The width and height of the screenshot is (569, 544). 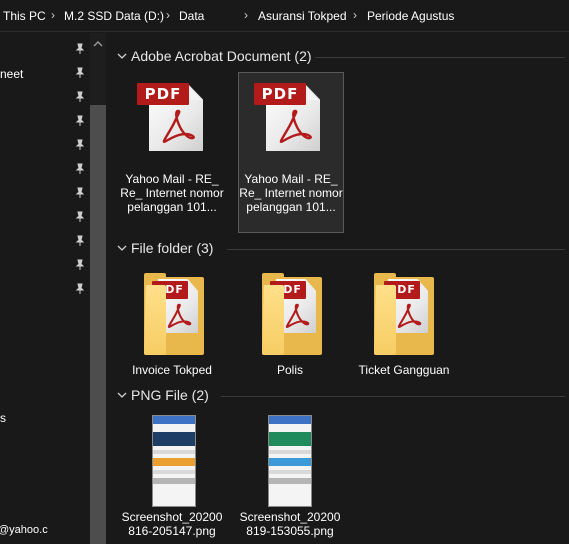 I want to click on breadcrumb-data: Data, so click(x=191, y=16).